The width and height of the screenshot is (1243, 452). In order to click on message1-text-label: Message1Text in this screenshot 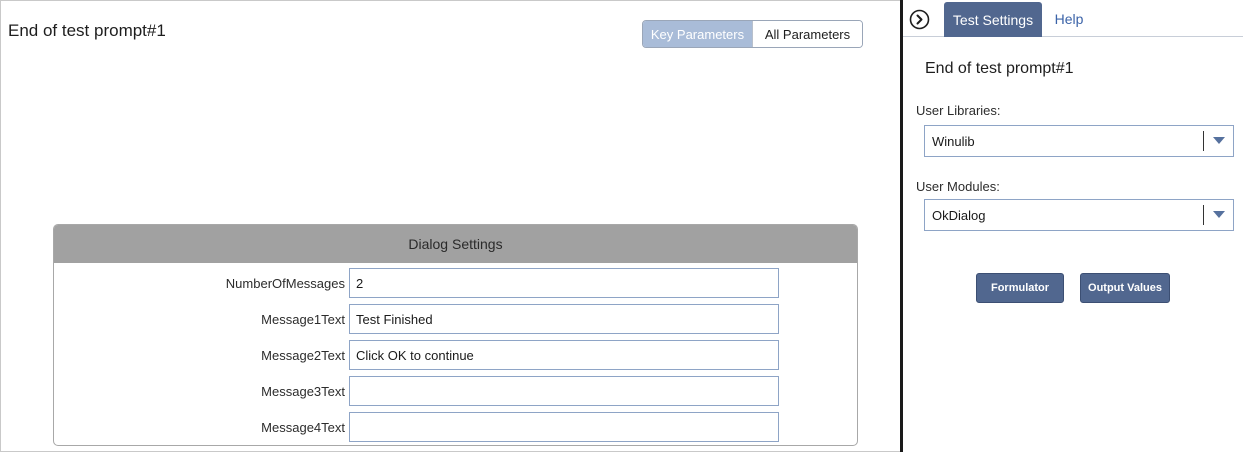, I will do `click(303, 319)`.